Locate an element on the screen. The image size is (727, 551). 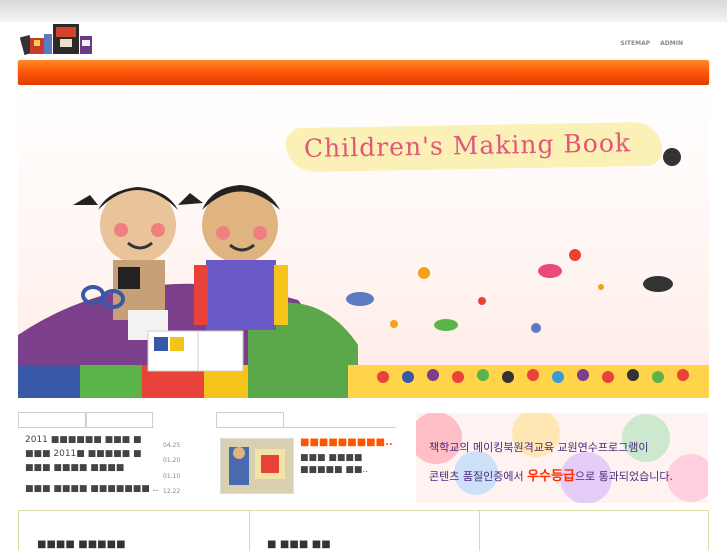
banner-line-1: 책학교의 메이킹북원격교육 교원연수프로그램이 is located at coordinates (539, 447).